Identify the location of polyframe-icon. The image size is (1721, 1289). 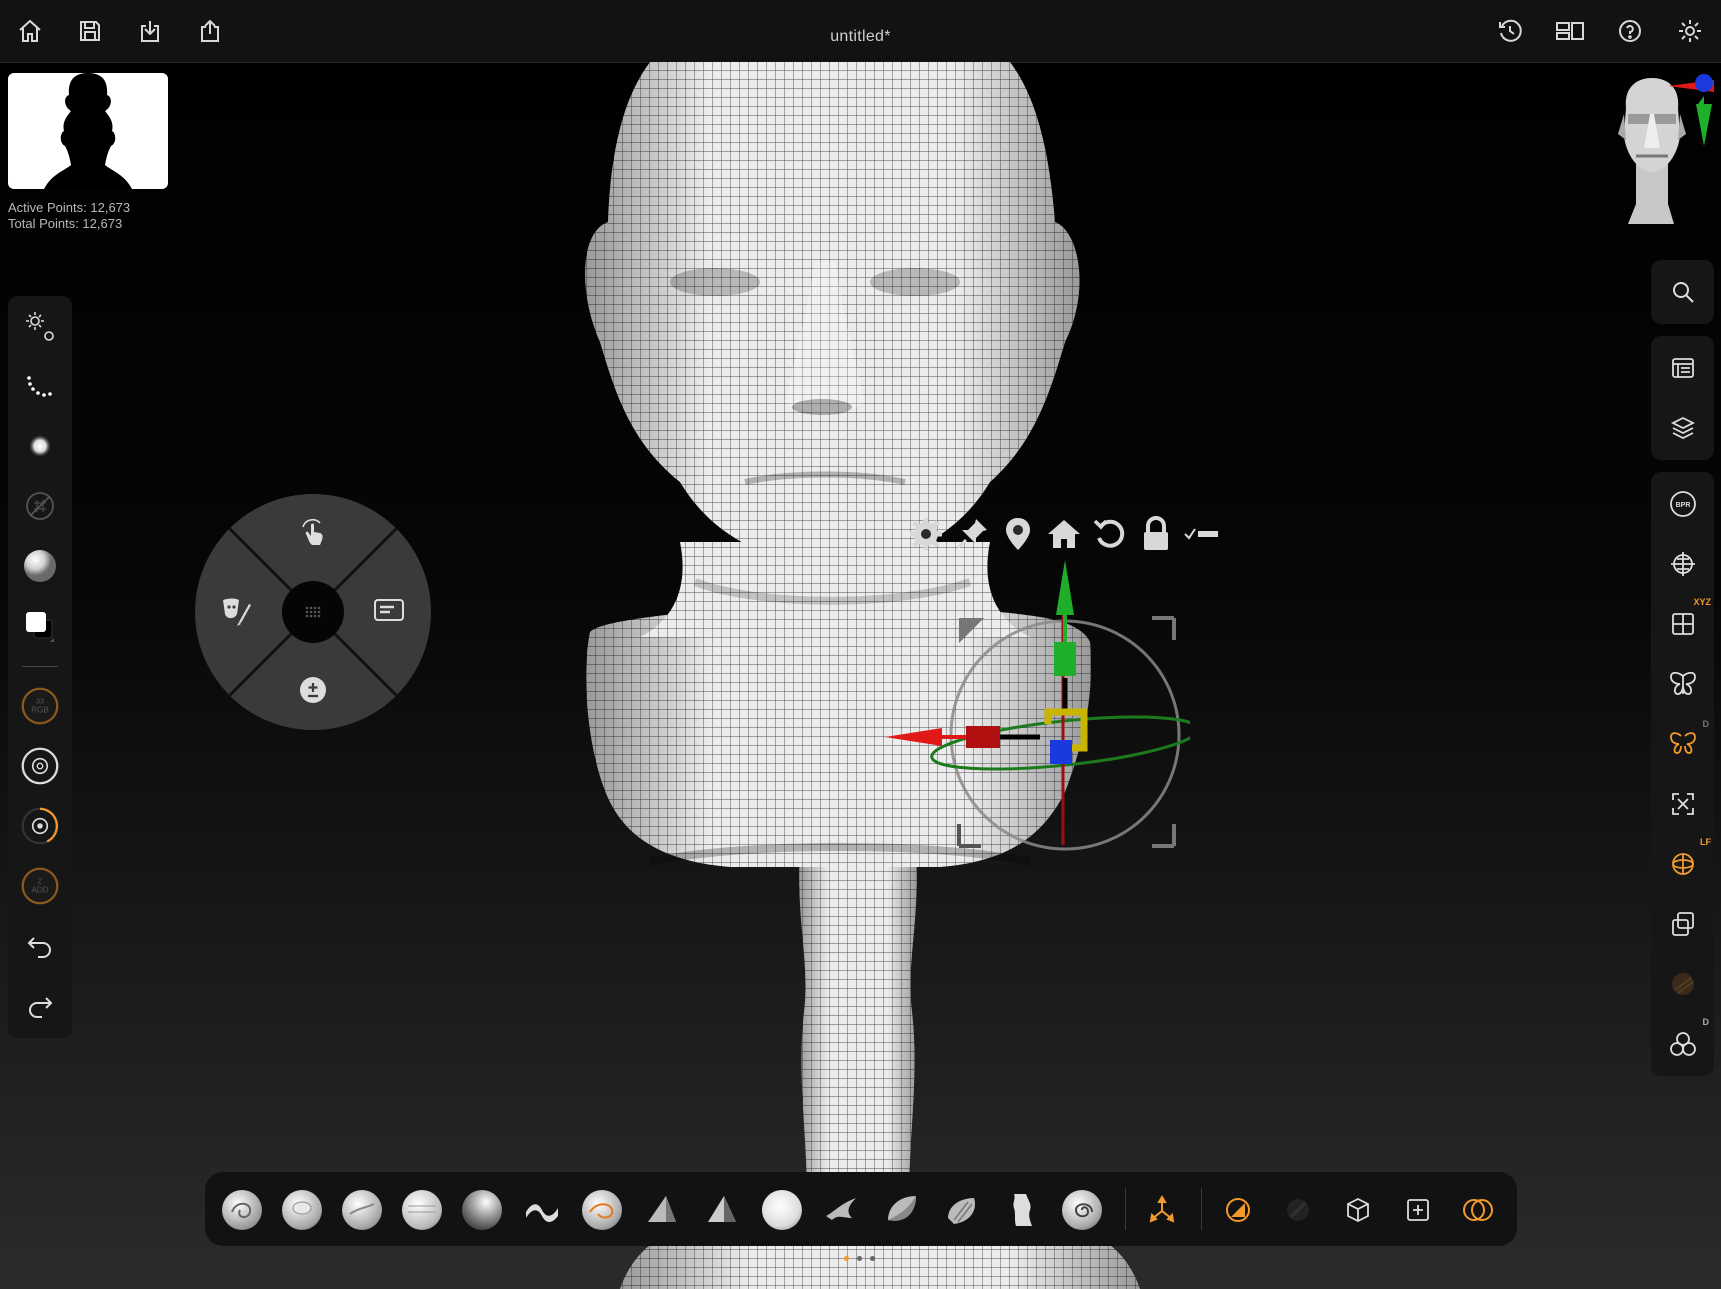
(1682, 983).